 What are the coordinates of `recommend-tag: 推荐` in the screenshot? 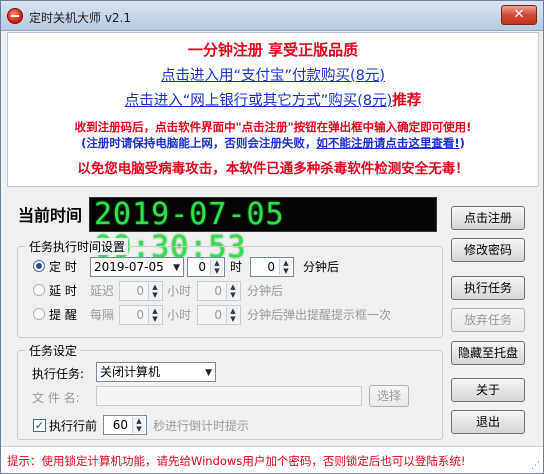 It's located at (407, 101).